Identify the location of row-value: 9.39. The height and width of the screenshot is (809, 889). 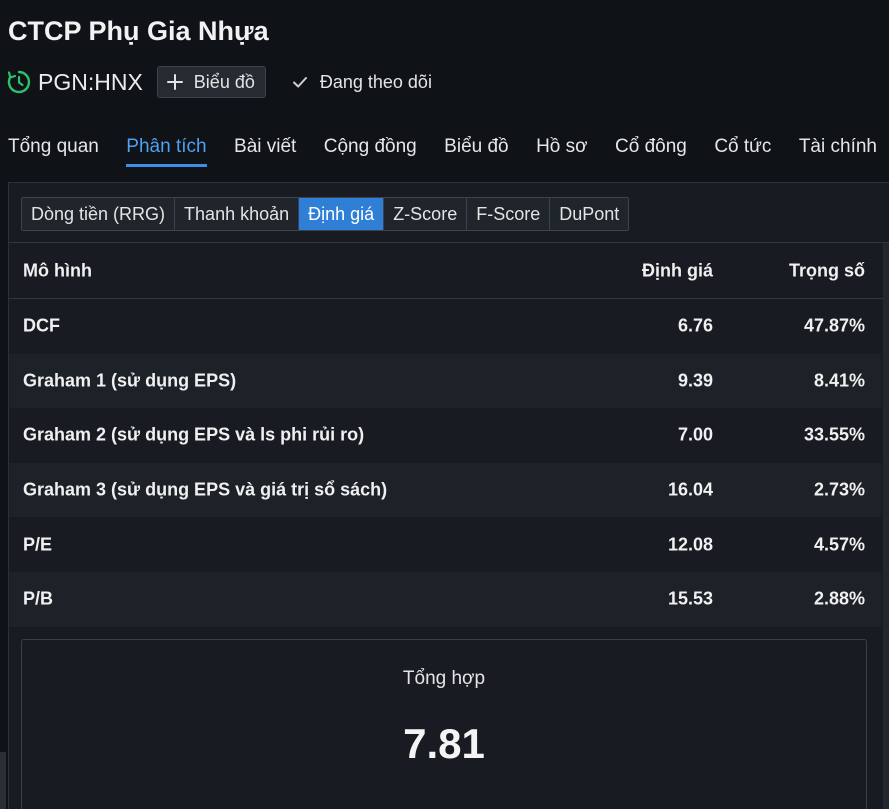
(695, 380).